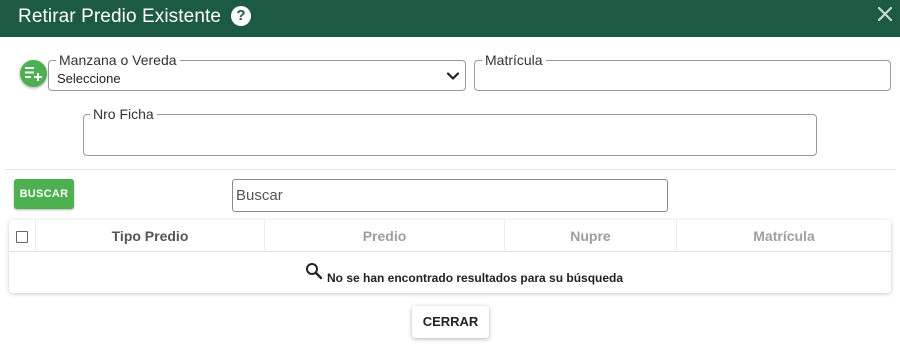 This screenshot has width=900, height=344. Describe the element at coordinates (123, 114) in the screenshot. I see `nro-ficha-label: Nro Ficha` at that location.